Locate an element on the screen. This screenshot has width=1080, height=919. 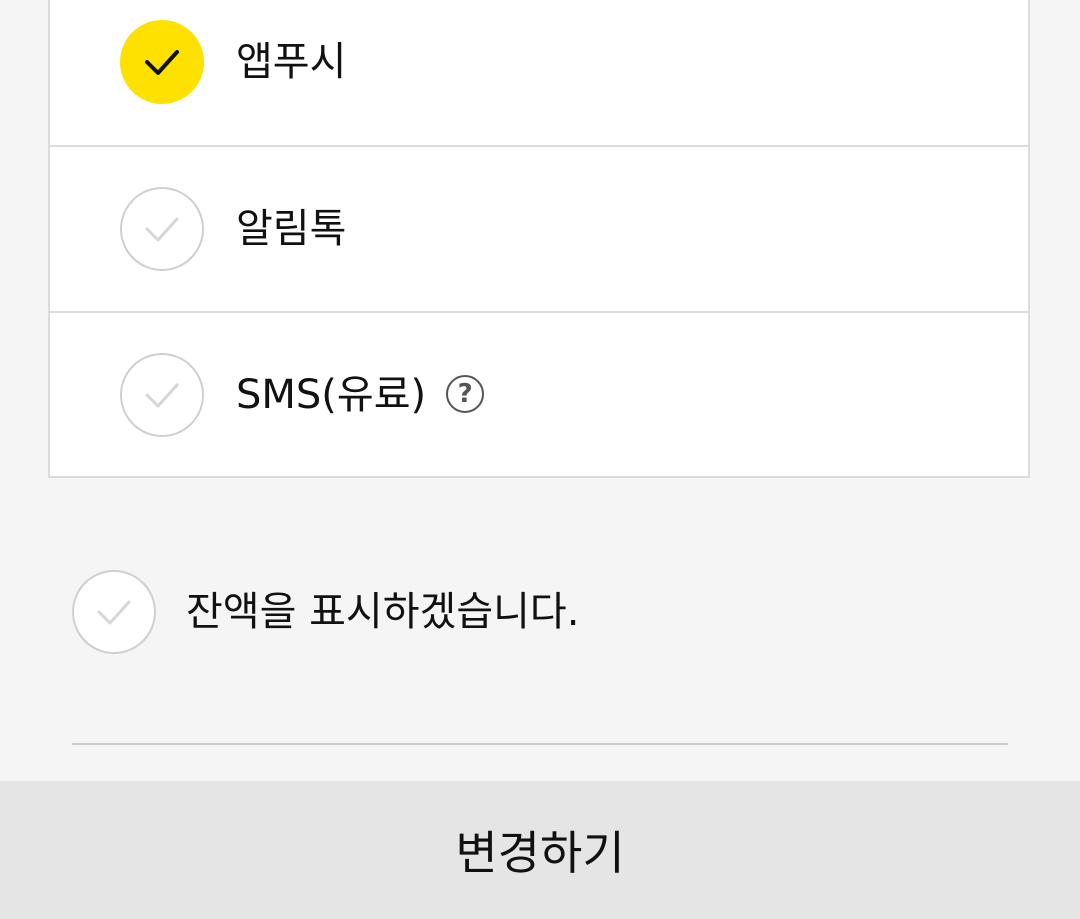
sms-label: SMS(유료) is located at coordinates (331, 395).